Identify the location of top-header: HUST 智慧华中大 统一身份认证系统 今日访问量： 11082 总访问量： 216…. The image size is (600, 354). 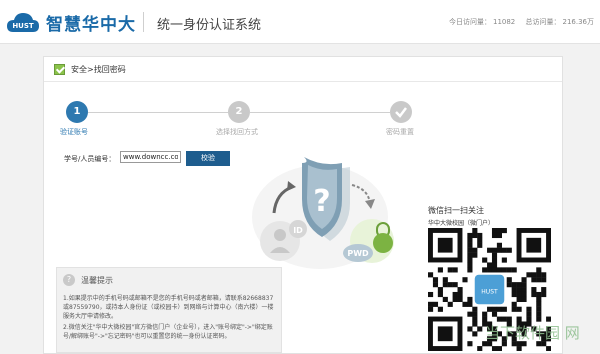
(300, 22).